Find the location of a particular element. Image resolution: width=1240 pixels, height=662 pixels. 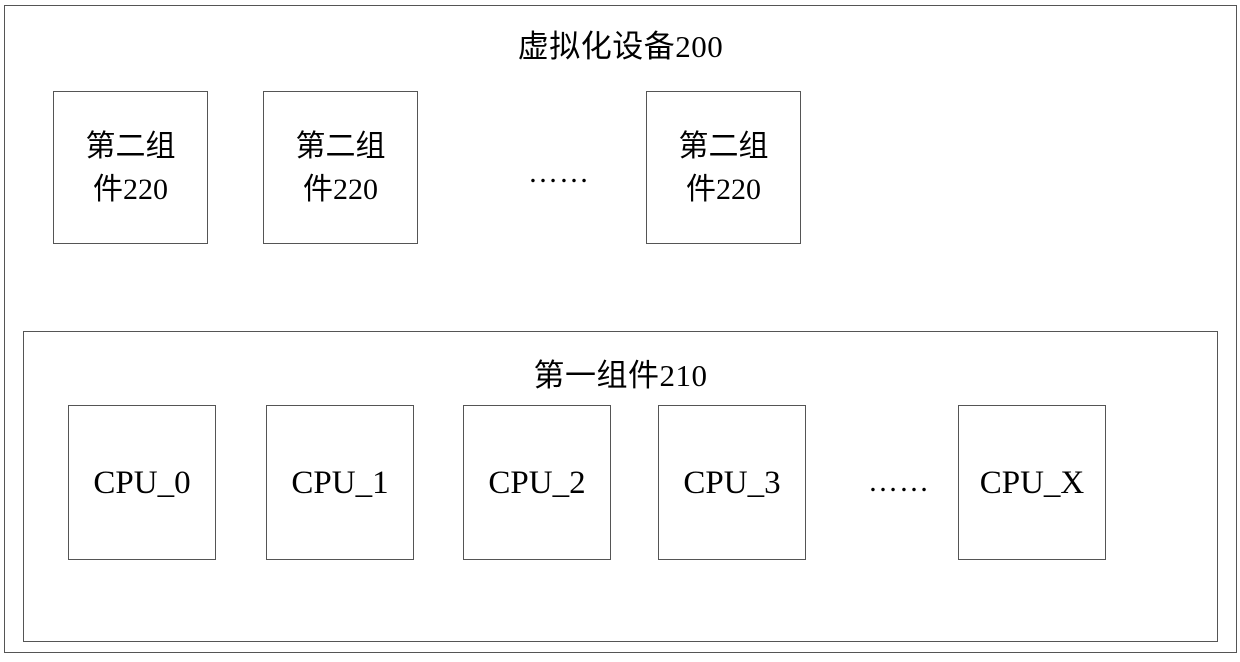

cpu-label: CPU_0 is located at coordinates (142, 482).